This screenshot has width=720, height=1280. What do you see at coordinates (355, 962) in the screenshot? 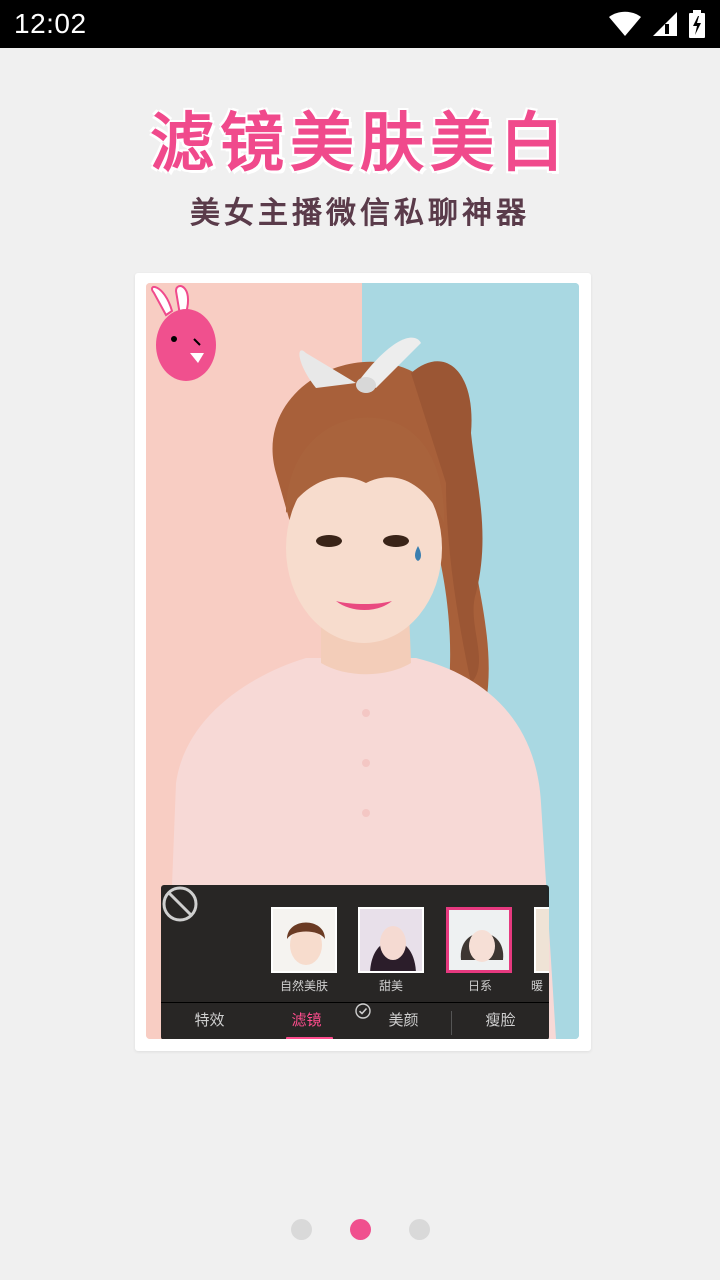
I see `filter-panel: 自然美肤 甜美 日系 暖 特效 滤镜 美颜 瘦脸` at bounding box center [355, 962].